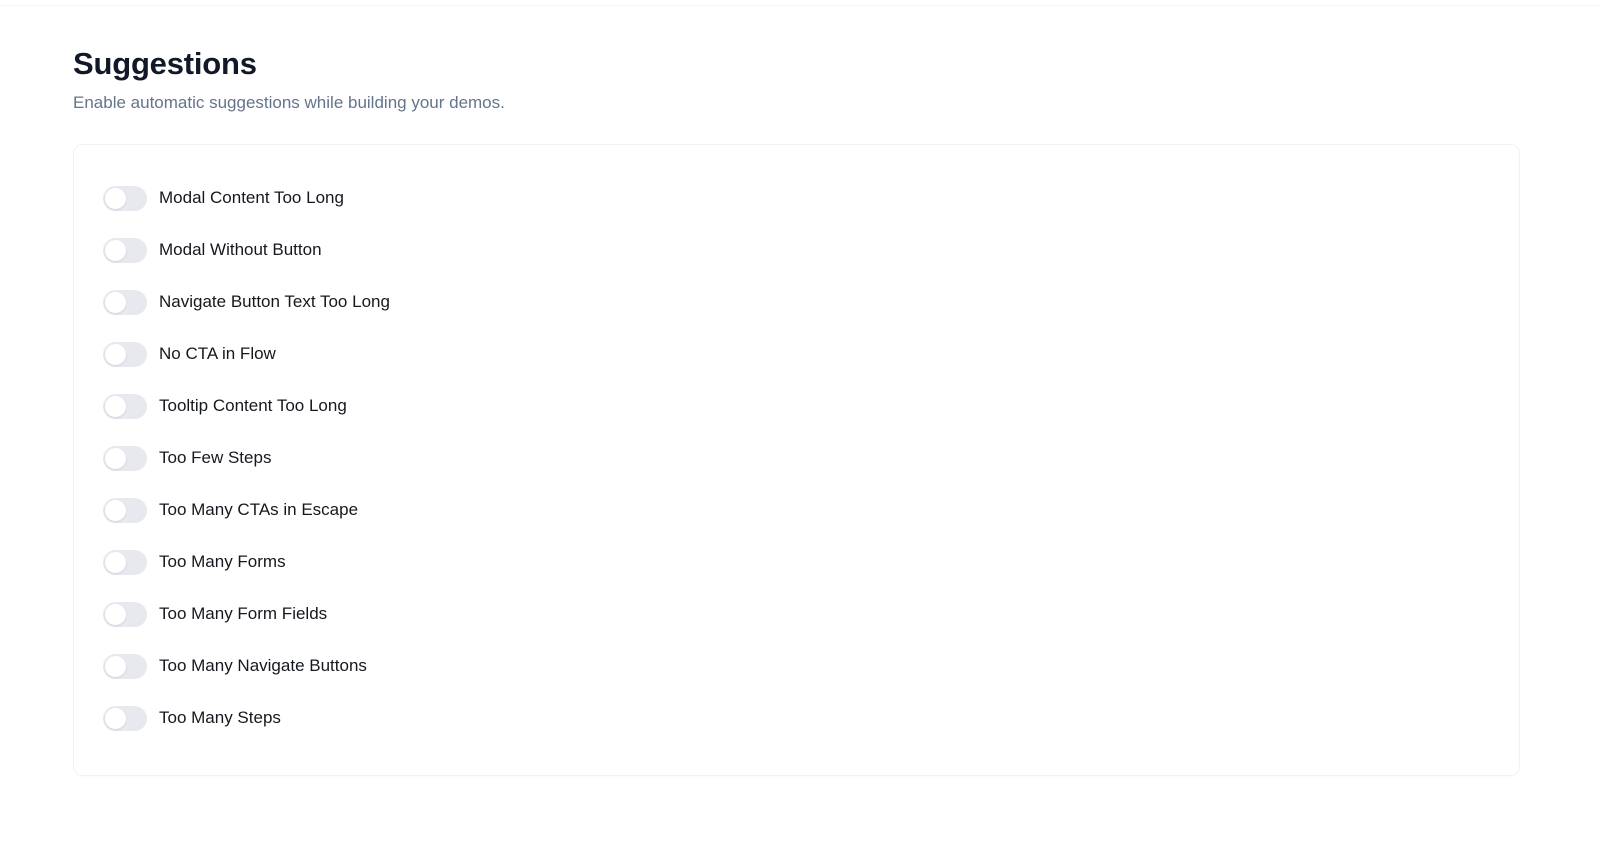 This screenshot has width=1600, height=865. I want to click on suggestion-row: Tooltip Content Too Long, so click(796, 406).